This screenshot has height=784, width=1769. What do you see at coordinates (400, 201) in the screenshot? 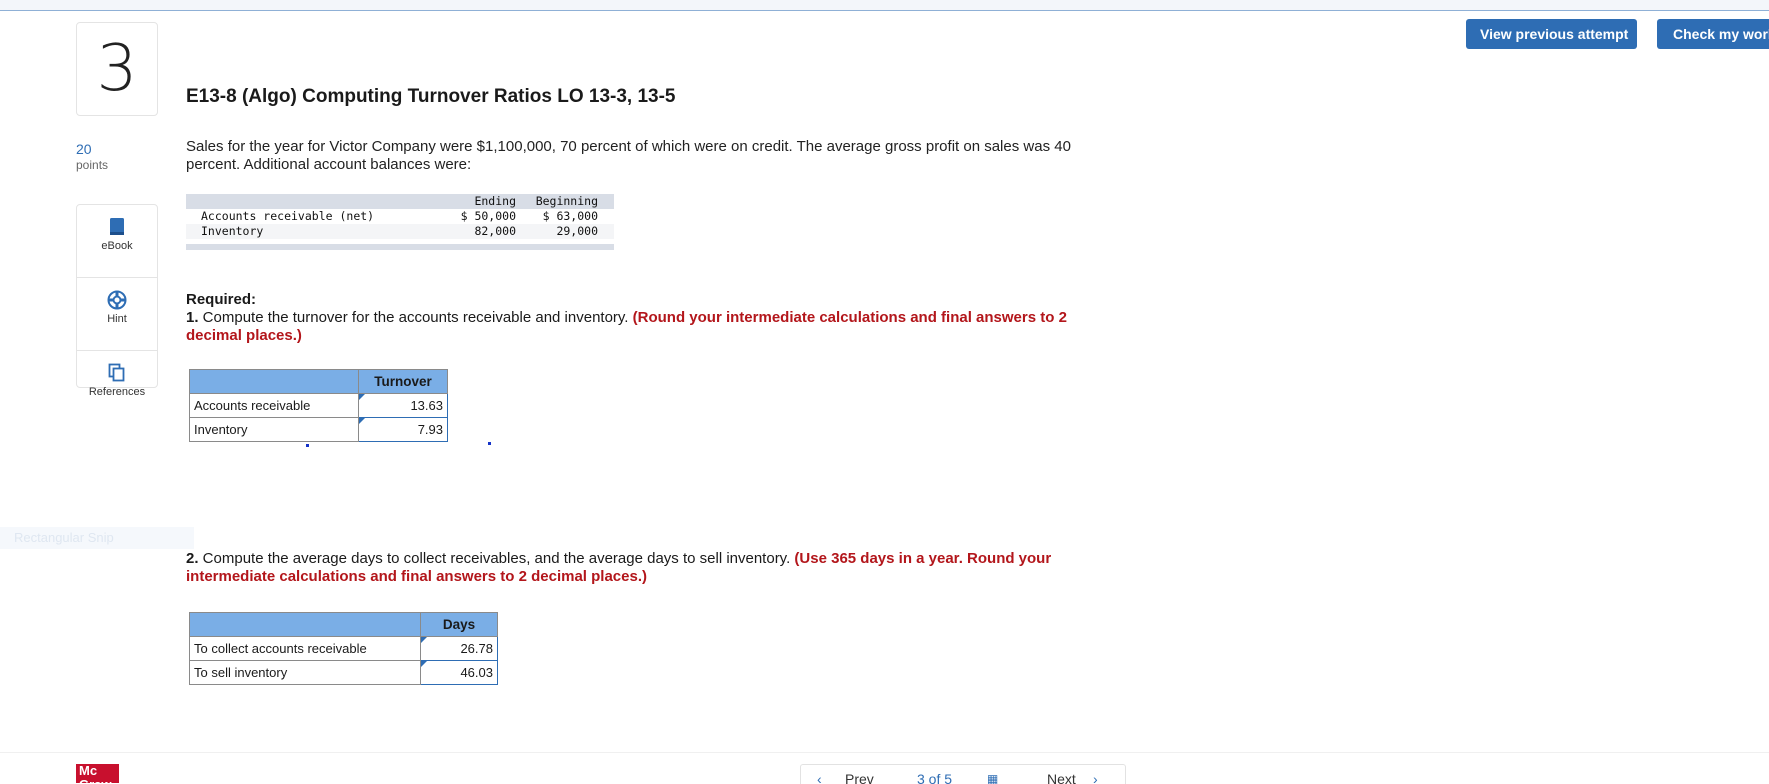
I see `table-header-row: Ending Beginning` at bounding box center [400, 201].